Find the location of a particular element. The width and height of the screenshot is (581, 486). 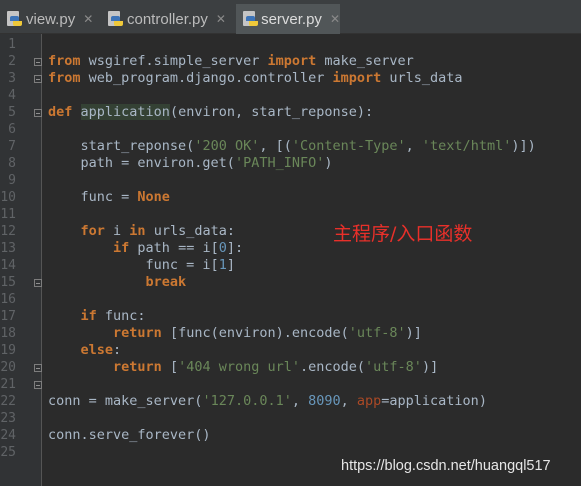

code-token: [ is located at coordinates (170, 367).